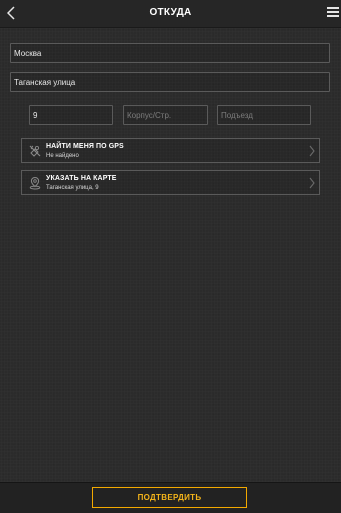  What do you see at coordinates (71, 115) in the screenshot?
I see `house-number-field` at bounding box center [71, 115].